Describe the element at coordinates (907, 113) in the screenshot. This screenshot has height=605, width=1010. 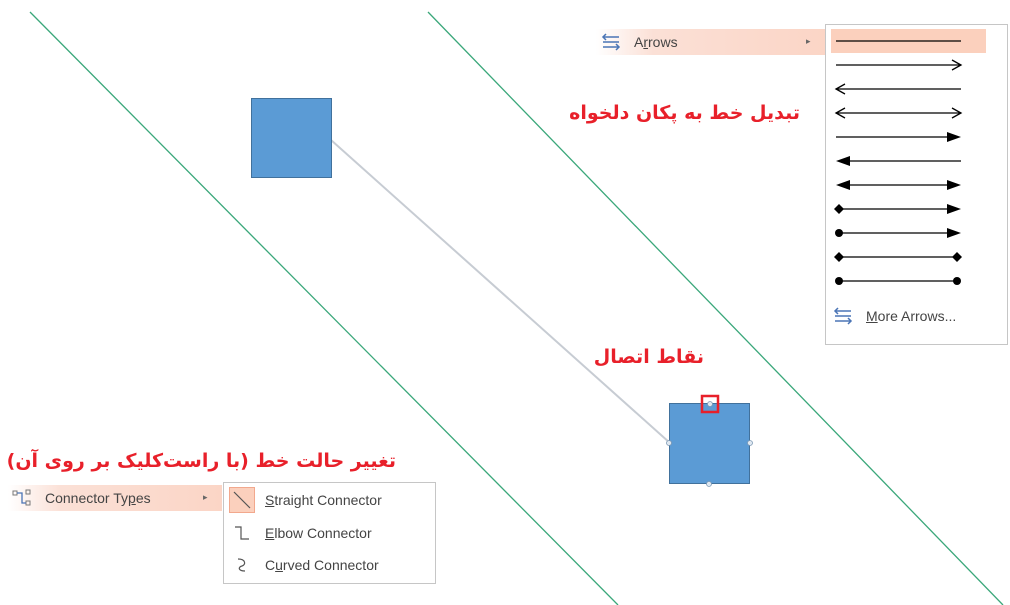
I see `arrow-style-open-arrows-both` at that location.